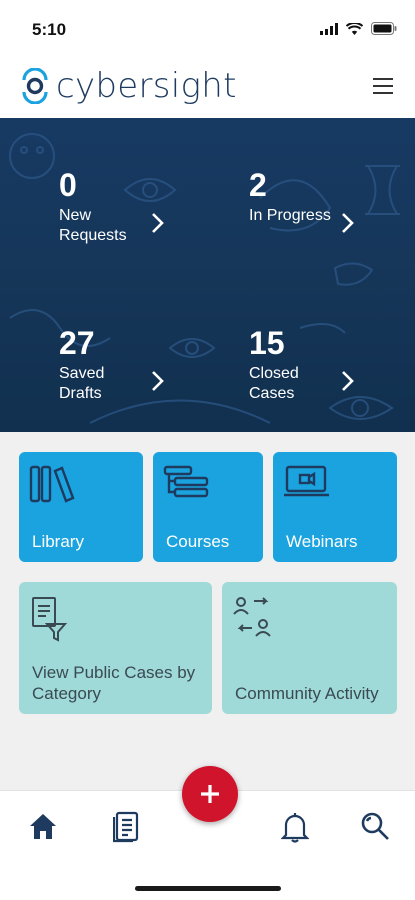 The height and width of the screenshot is (900, 415). What do you see at coordinates (354, 28) in the screenshot?
I see `wifi-icon` at bounding box center [354, 28].